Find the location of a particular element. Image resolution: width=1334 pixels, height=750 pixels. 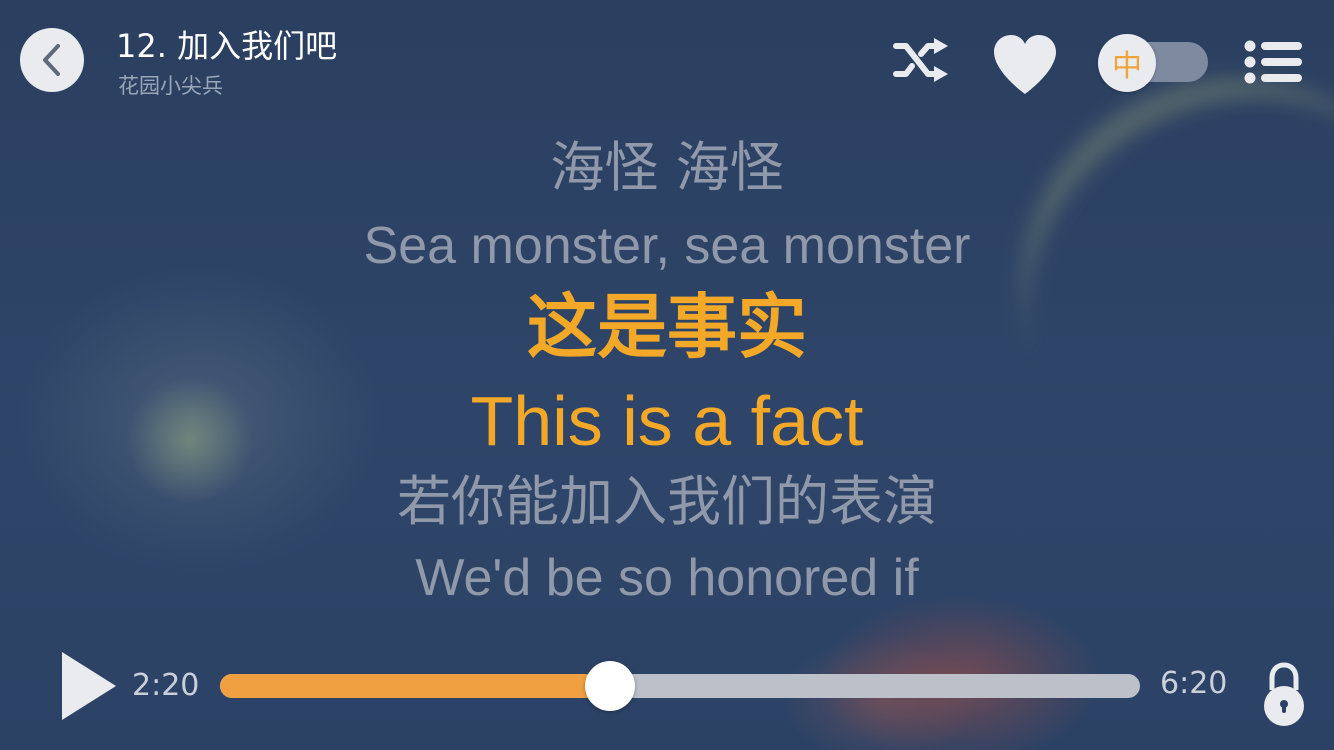

lyric-line-current-cn: 这是事实 is located at coordinates (667, 327).